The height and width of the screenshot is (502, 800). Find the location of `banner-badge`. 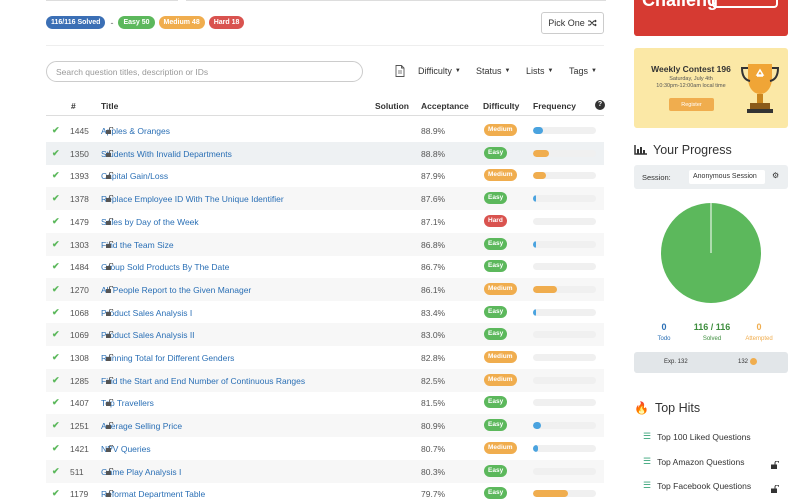

banner-badge is located at coordinates (745, 4).